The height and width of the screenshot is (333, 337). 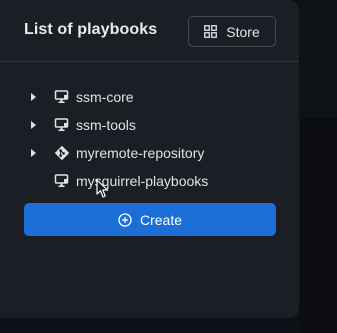 I want to click on tree-item-ssm-tools: ssm-tools, so click(x=153, y=125).